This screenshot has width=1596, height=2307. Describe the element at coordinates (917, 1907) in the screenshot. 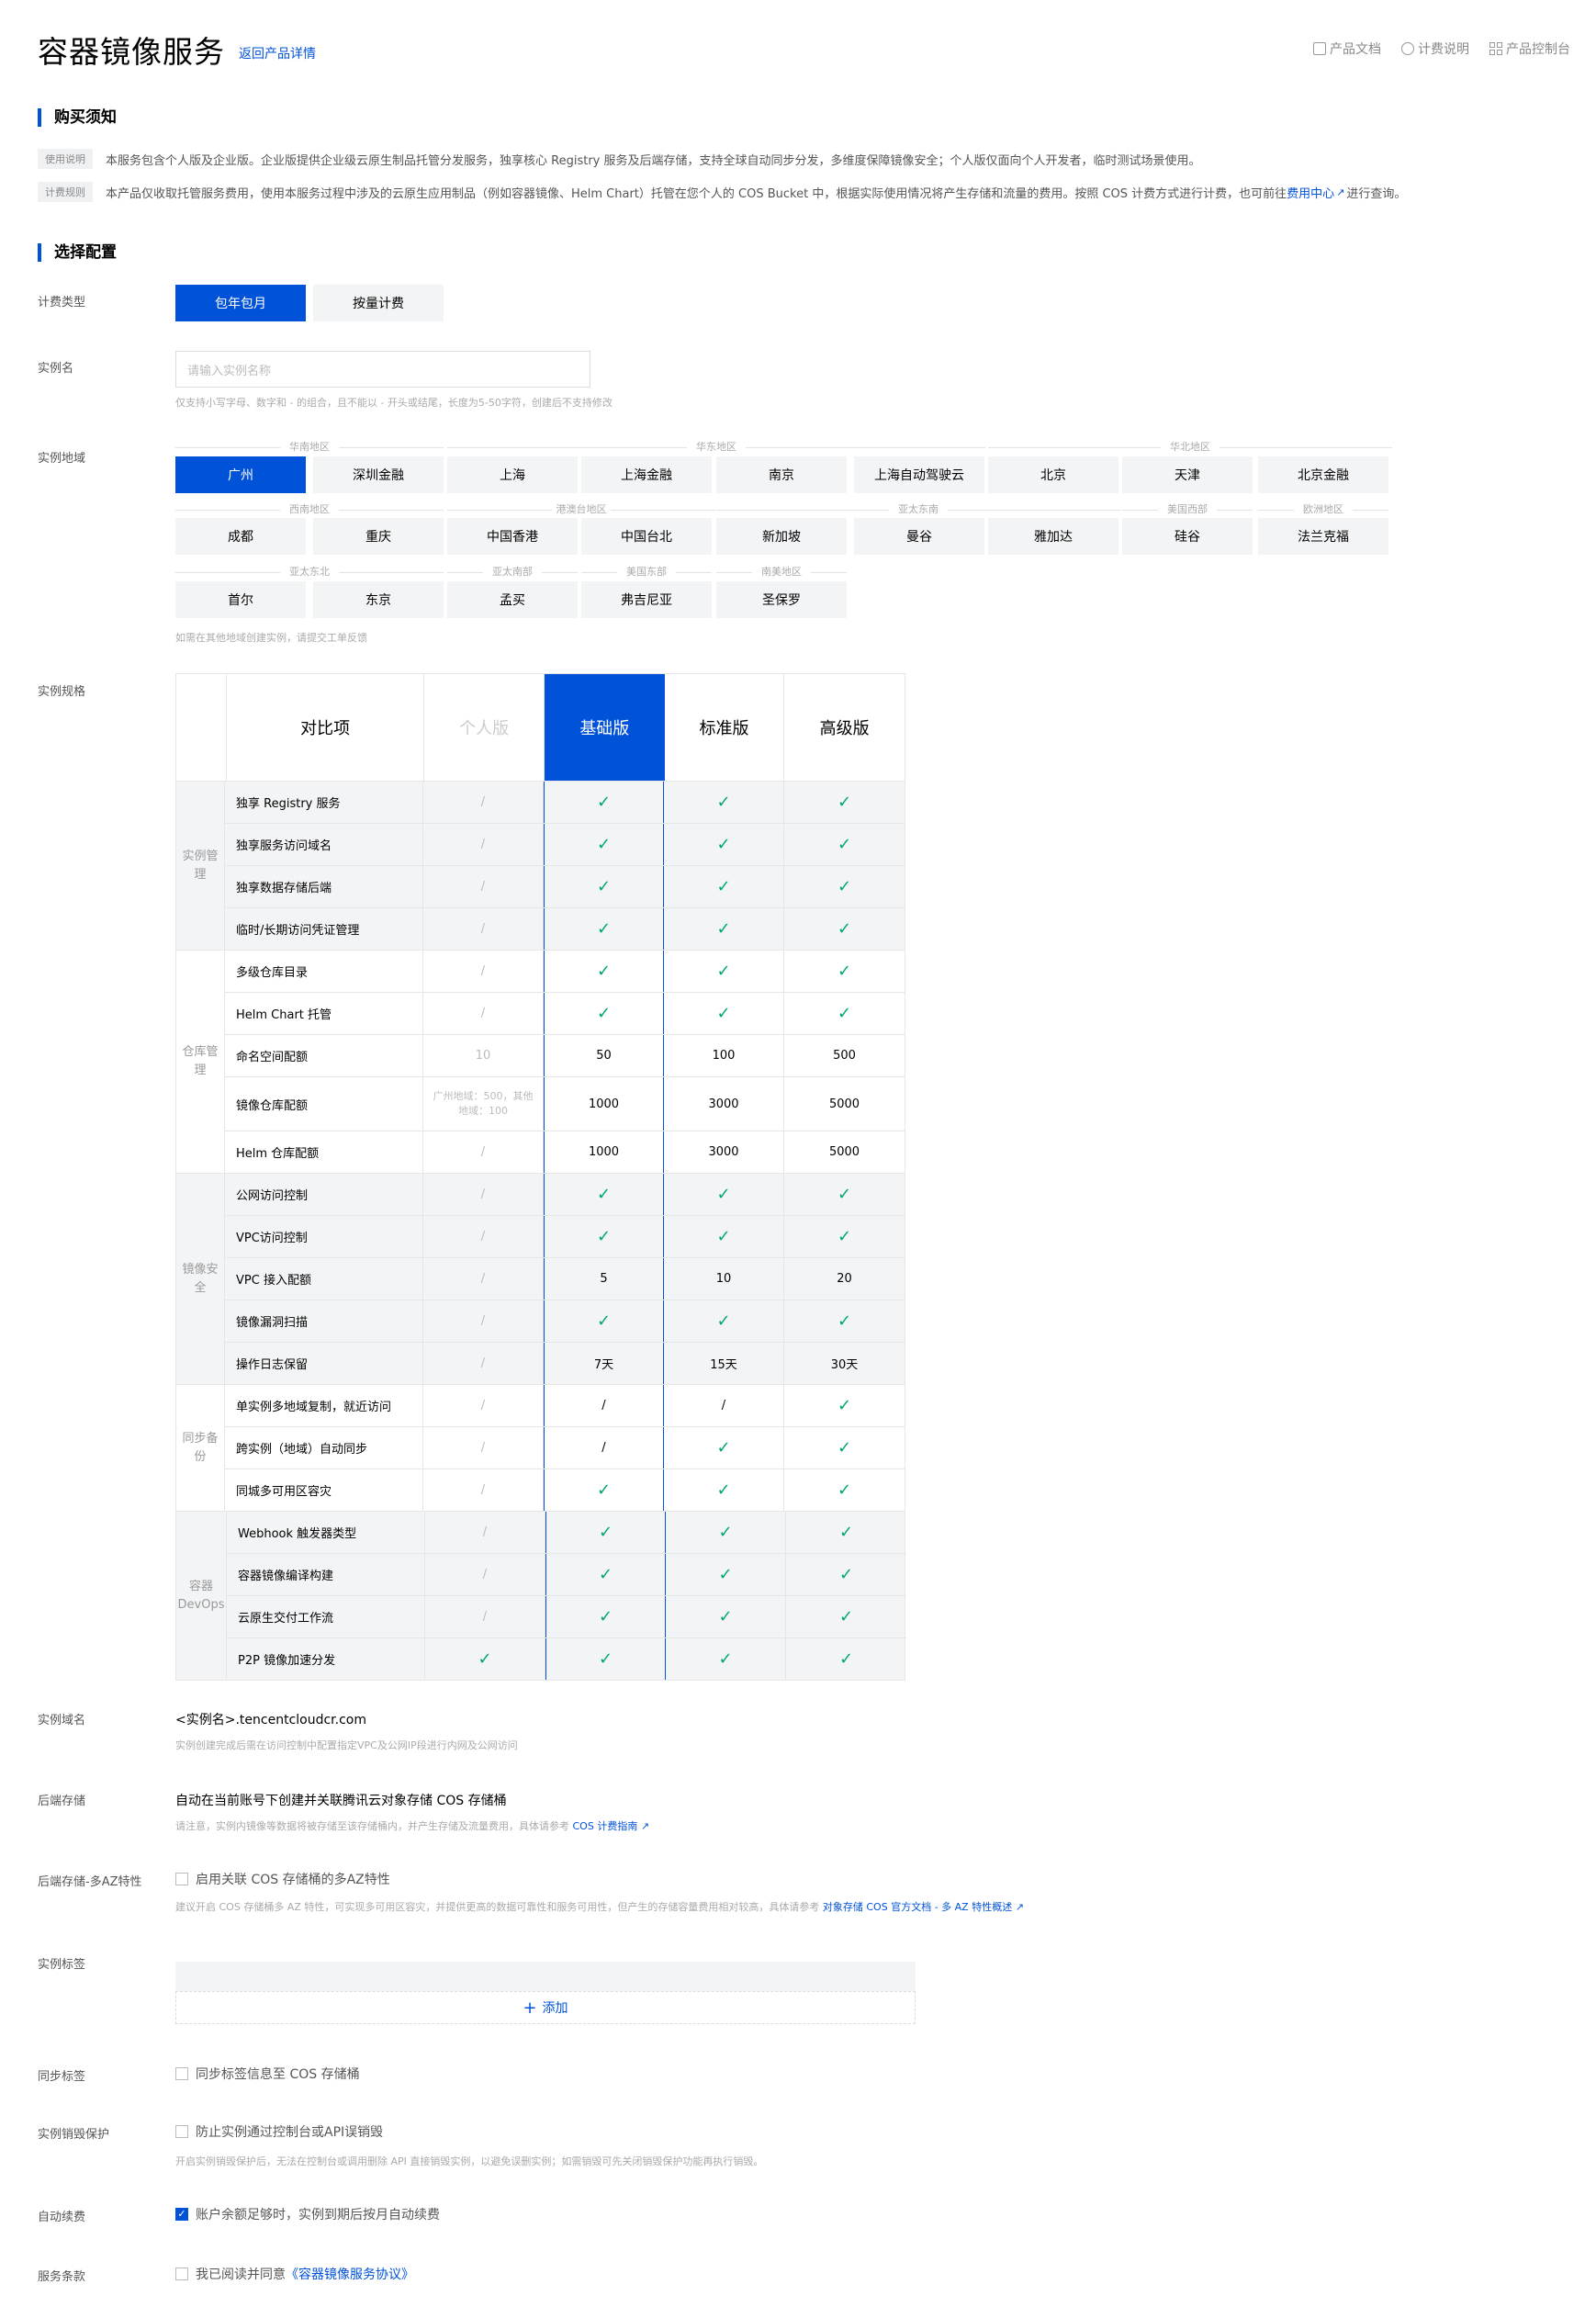

I see `cos-multi-az-doc-link: 对象存储 COS 官方文档 - 多 AZ 特性概述` at that location.